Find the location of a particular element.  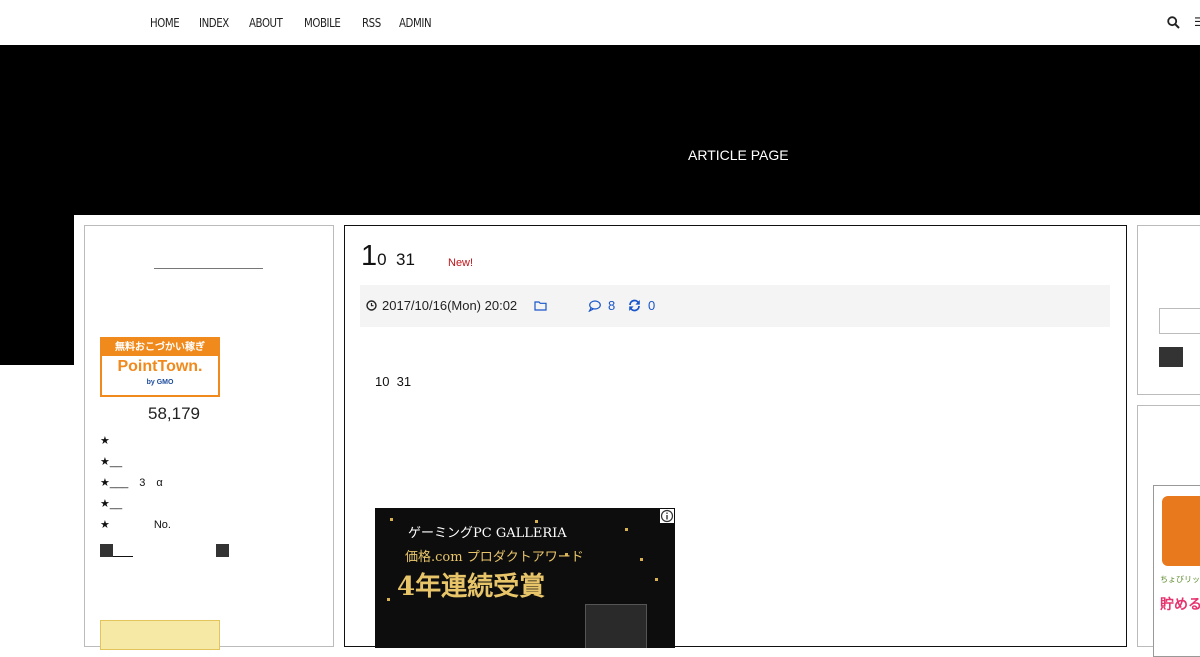

article-title-small: 0 31 is located at coordinates (396, 259).